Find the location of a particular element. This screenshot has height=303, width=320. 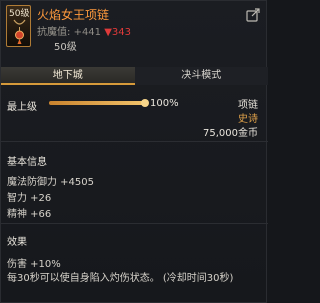

grade-progress-bar is located at coordinates (99, 103).